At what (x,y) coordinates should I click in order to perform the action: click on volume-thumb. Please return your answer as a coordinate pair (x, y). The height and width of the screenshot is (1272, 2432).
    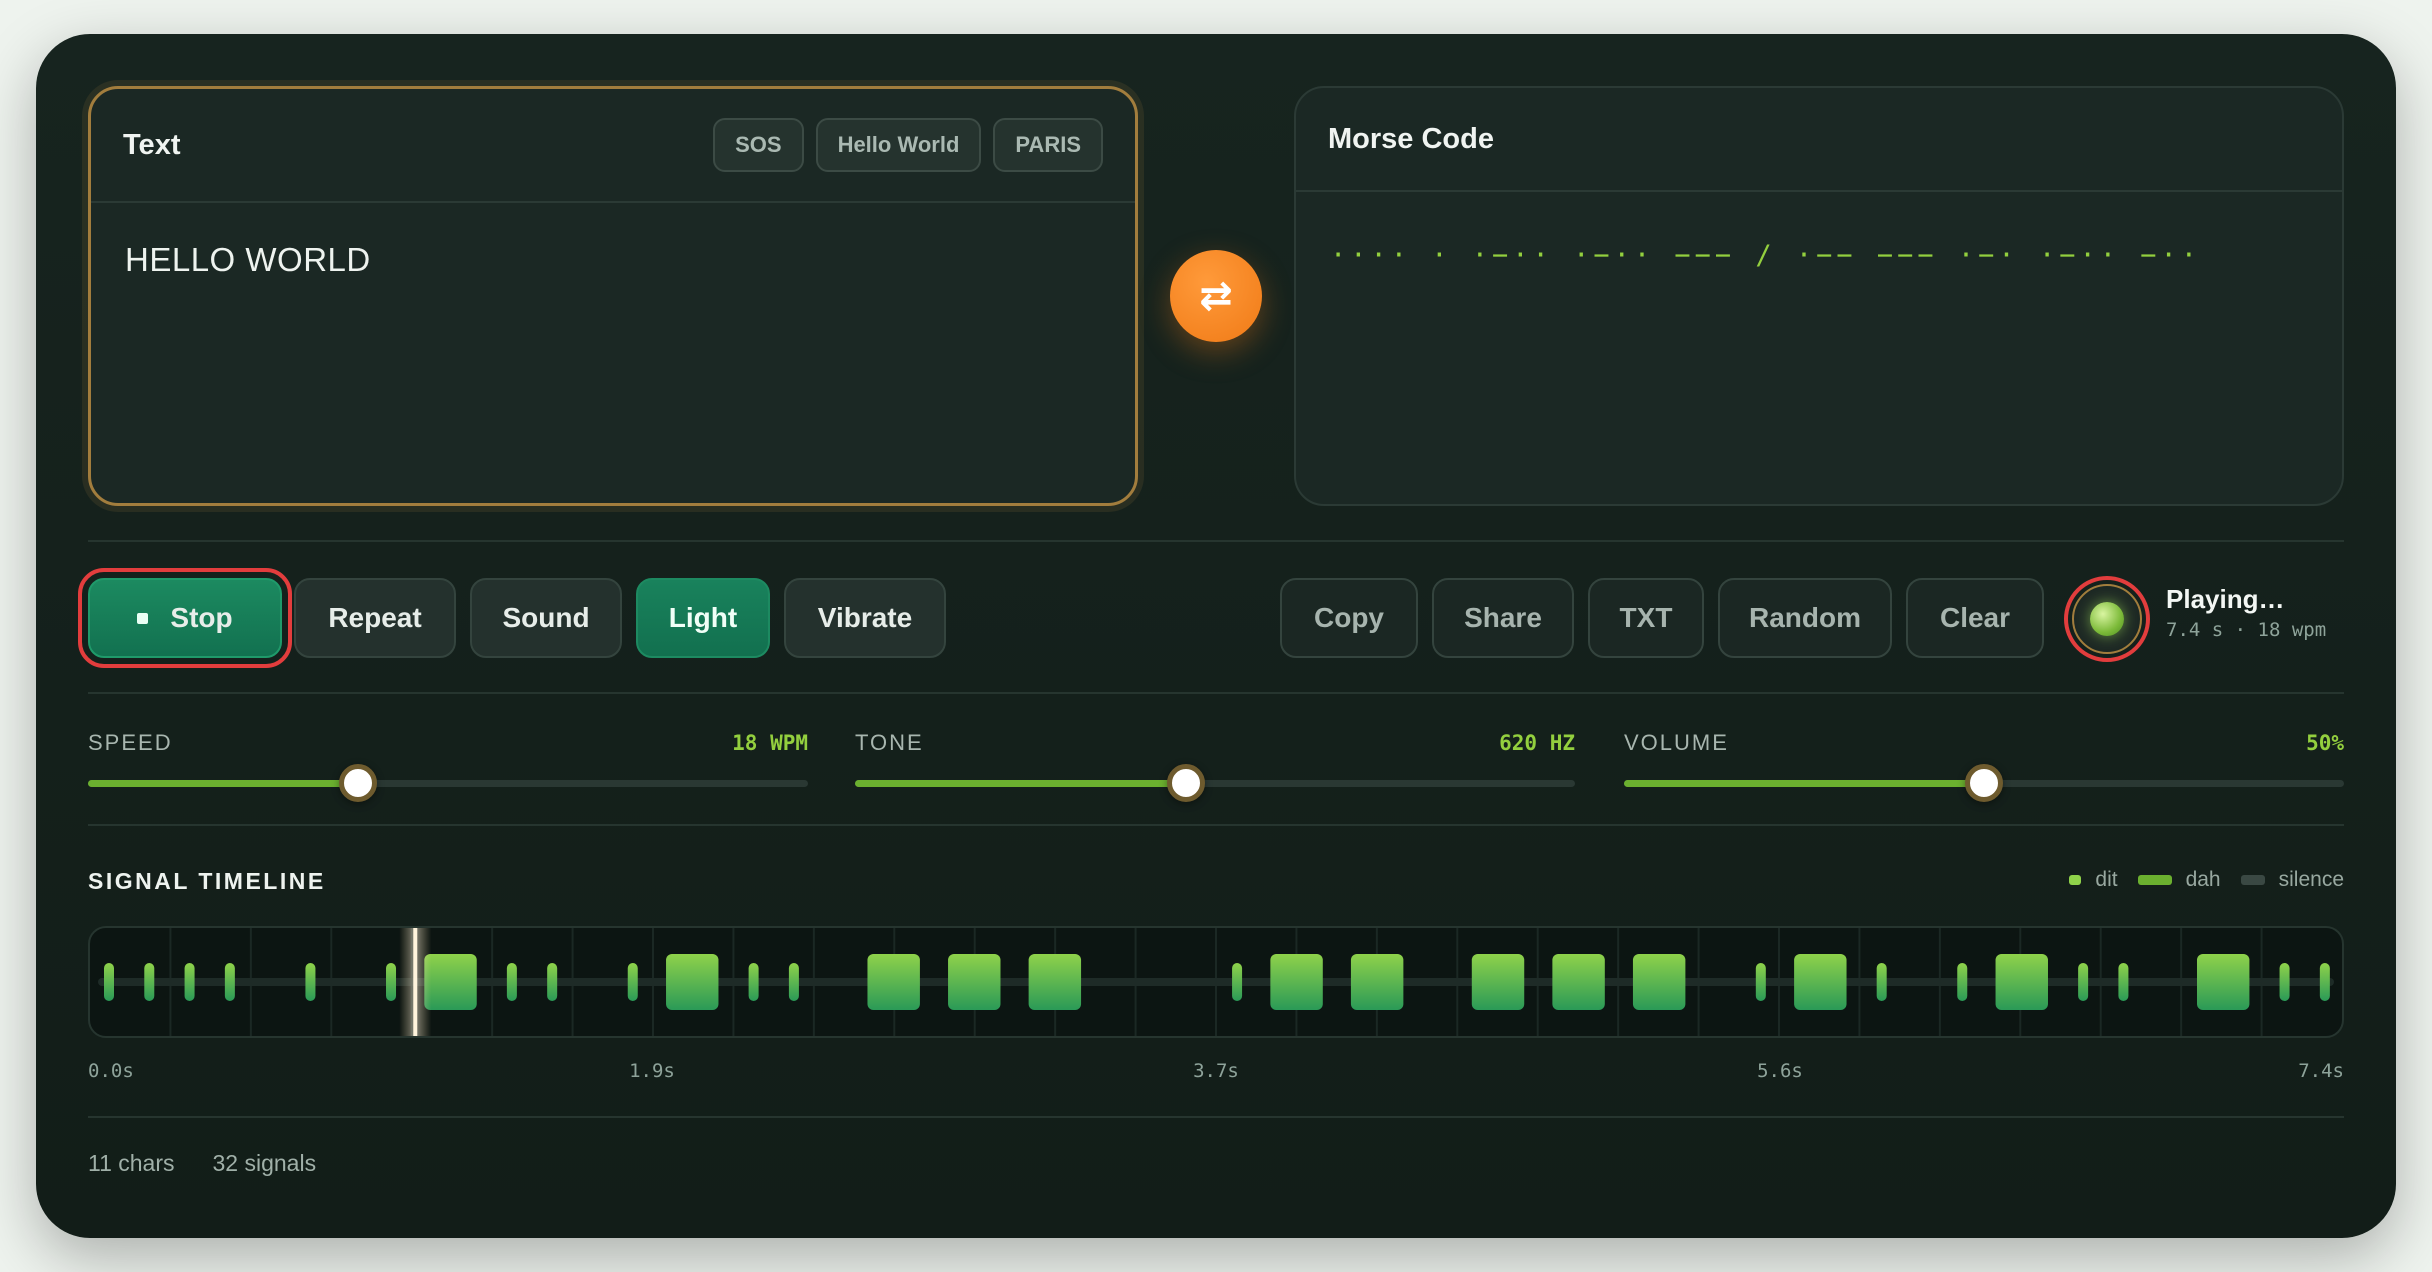
    Looking at the image, I should click on (1984, 783).